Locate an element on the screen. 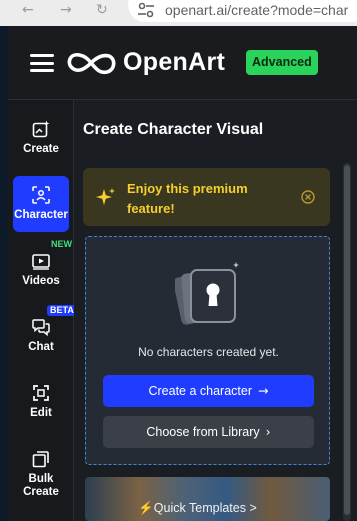 The width and height of the screenshot is (357, 521). sidebar-item-label: Create is located at coordinates (41, 149).